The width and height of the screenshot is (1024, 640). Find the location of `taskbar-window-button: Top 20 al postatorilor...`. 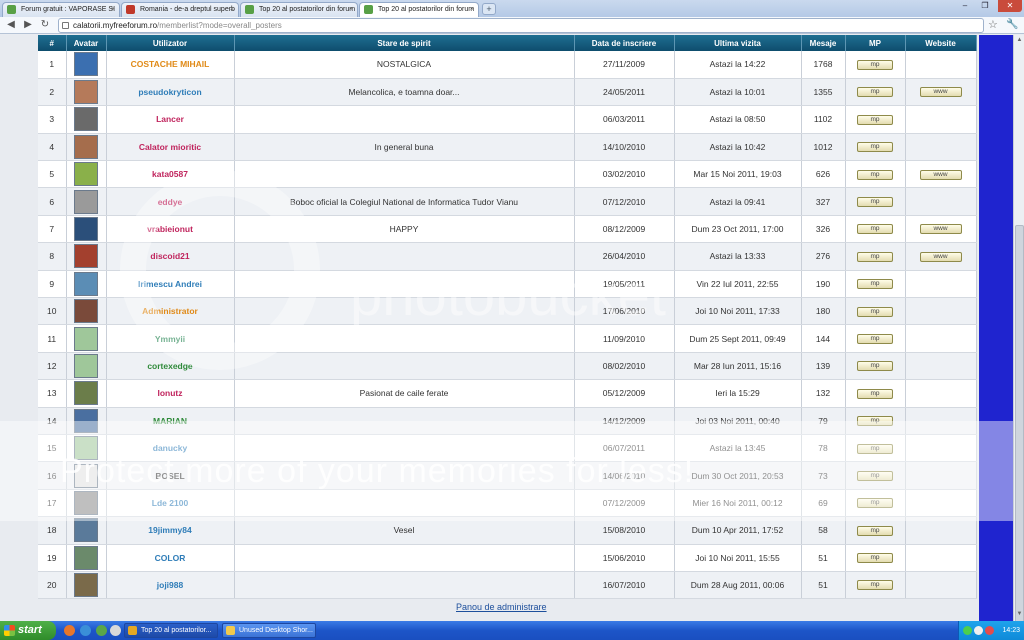

taskbar-window-button: Top 20 al postatorilor... is located at coordinates (171, 630).